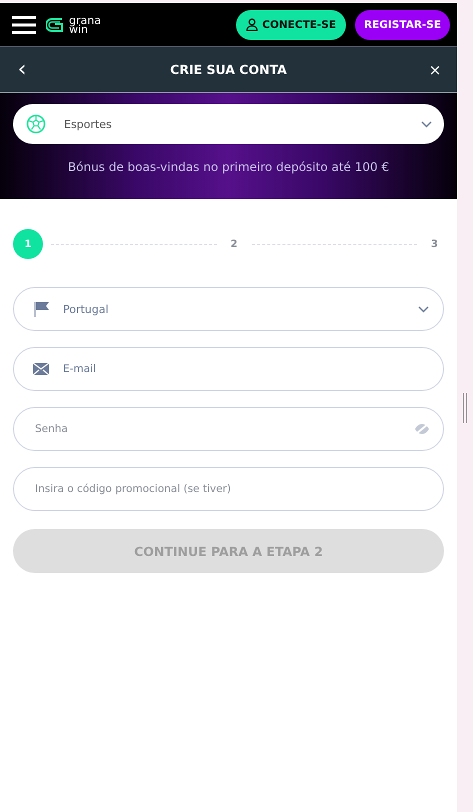  Describe the element at coordinates (42, 309) in the screenshot. I see `flag-icon` at that location.